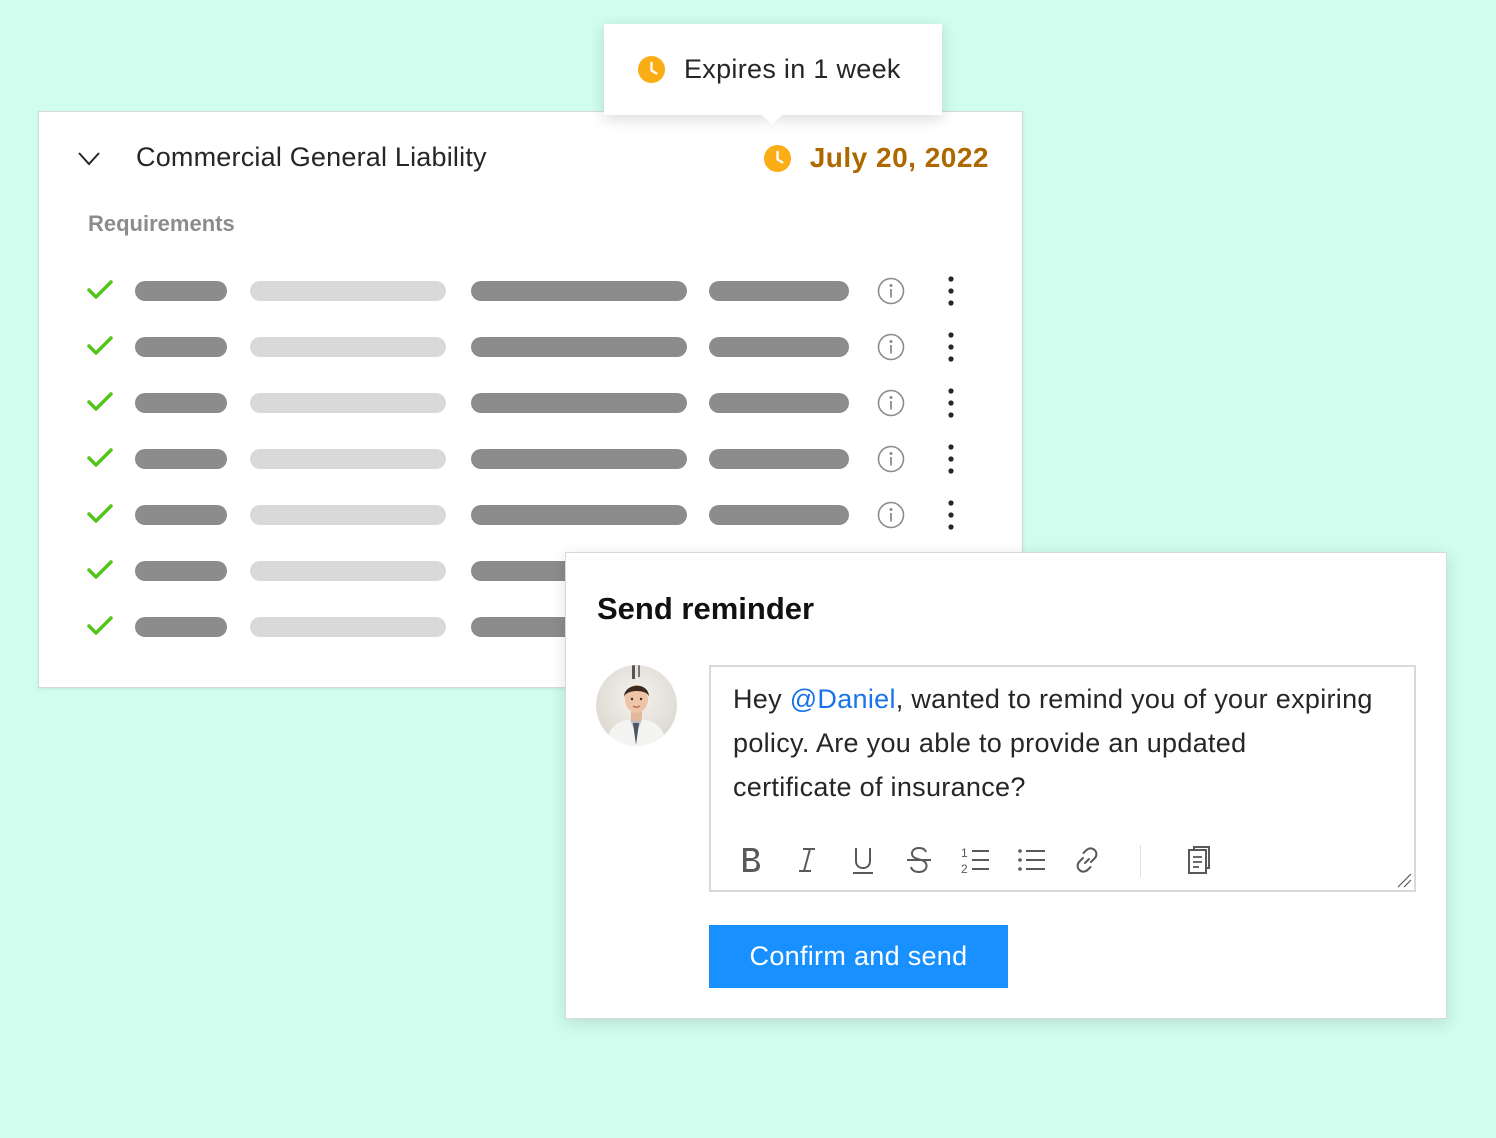 This screenshot has height=1138, width=1496. I want to click on svg-text: 2, so click(964, 869).